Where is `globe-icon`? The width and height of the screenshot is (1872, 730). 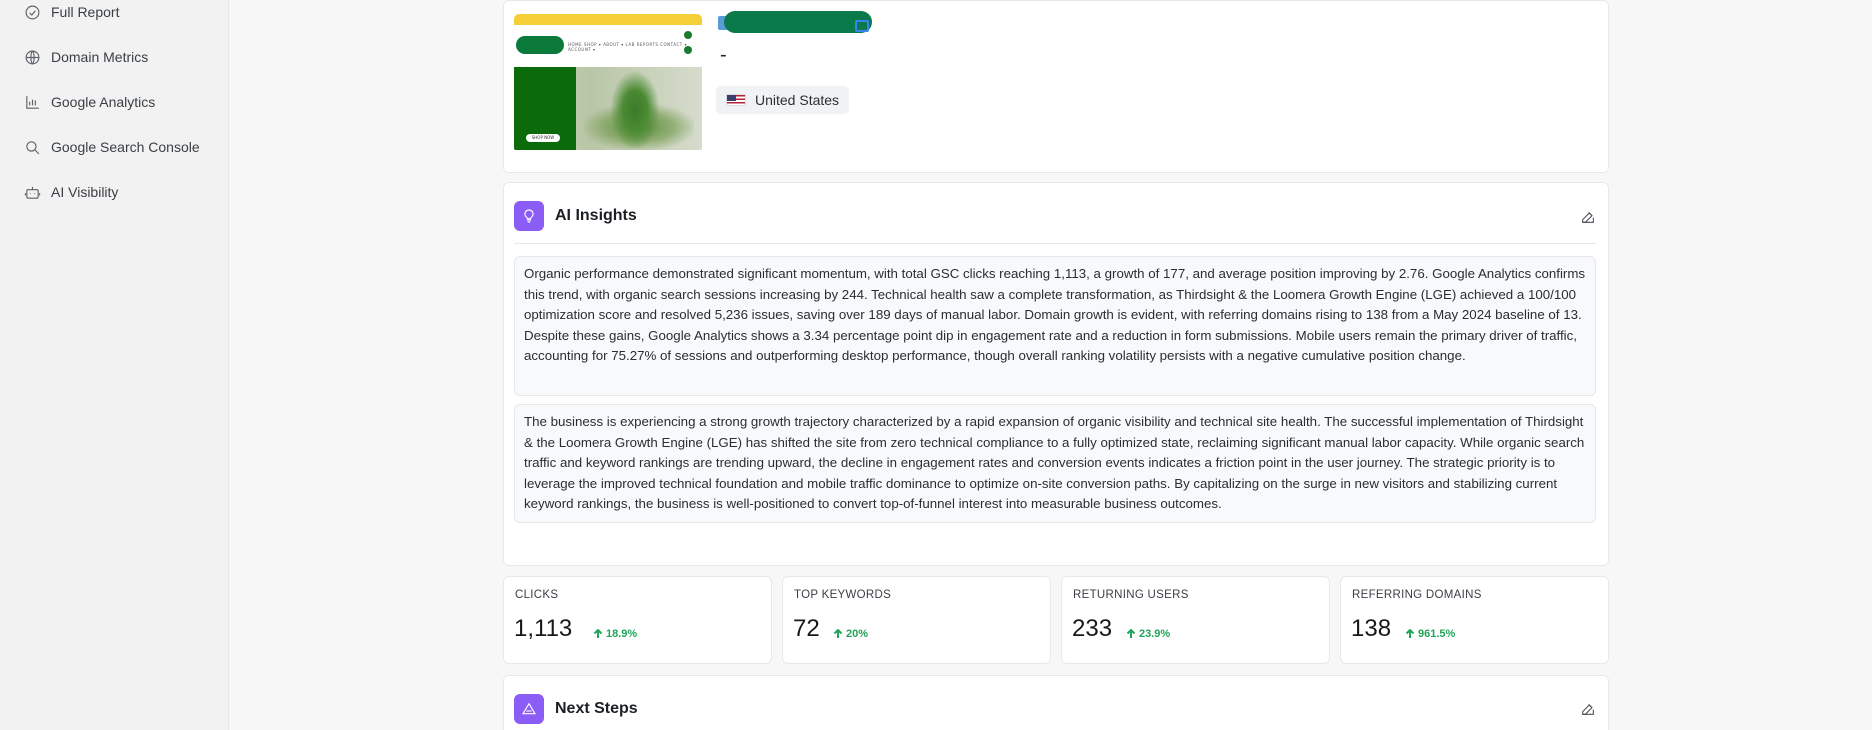
globe-icon is located at coordinates (32, 57).